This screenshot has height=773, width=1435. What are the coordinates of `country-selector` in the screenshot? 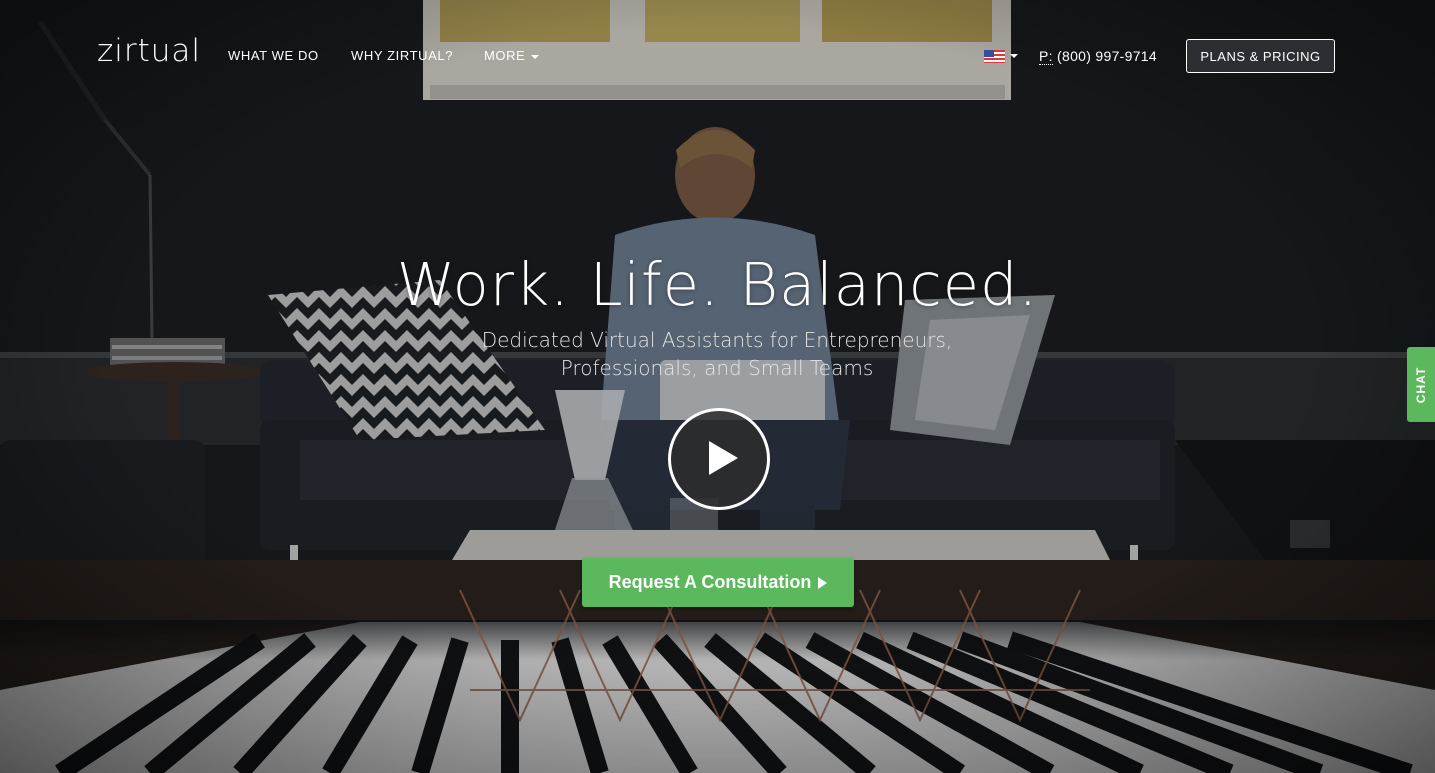 It's located at (1001, 56).